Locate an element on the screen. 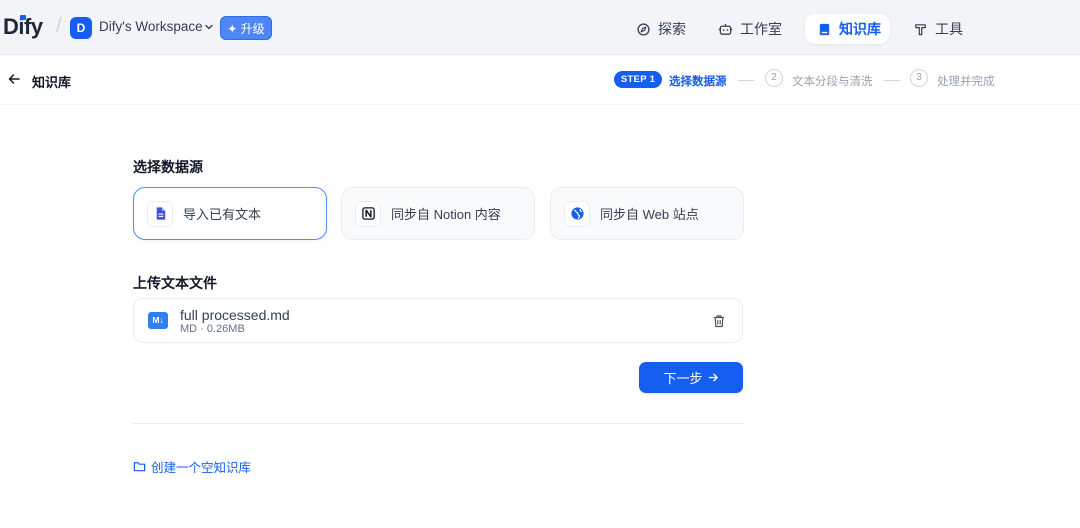 This screenshot has height=528, width=1080. folder-icon is located at coordinates (139, 467).